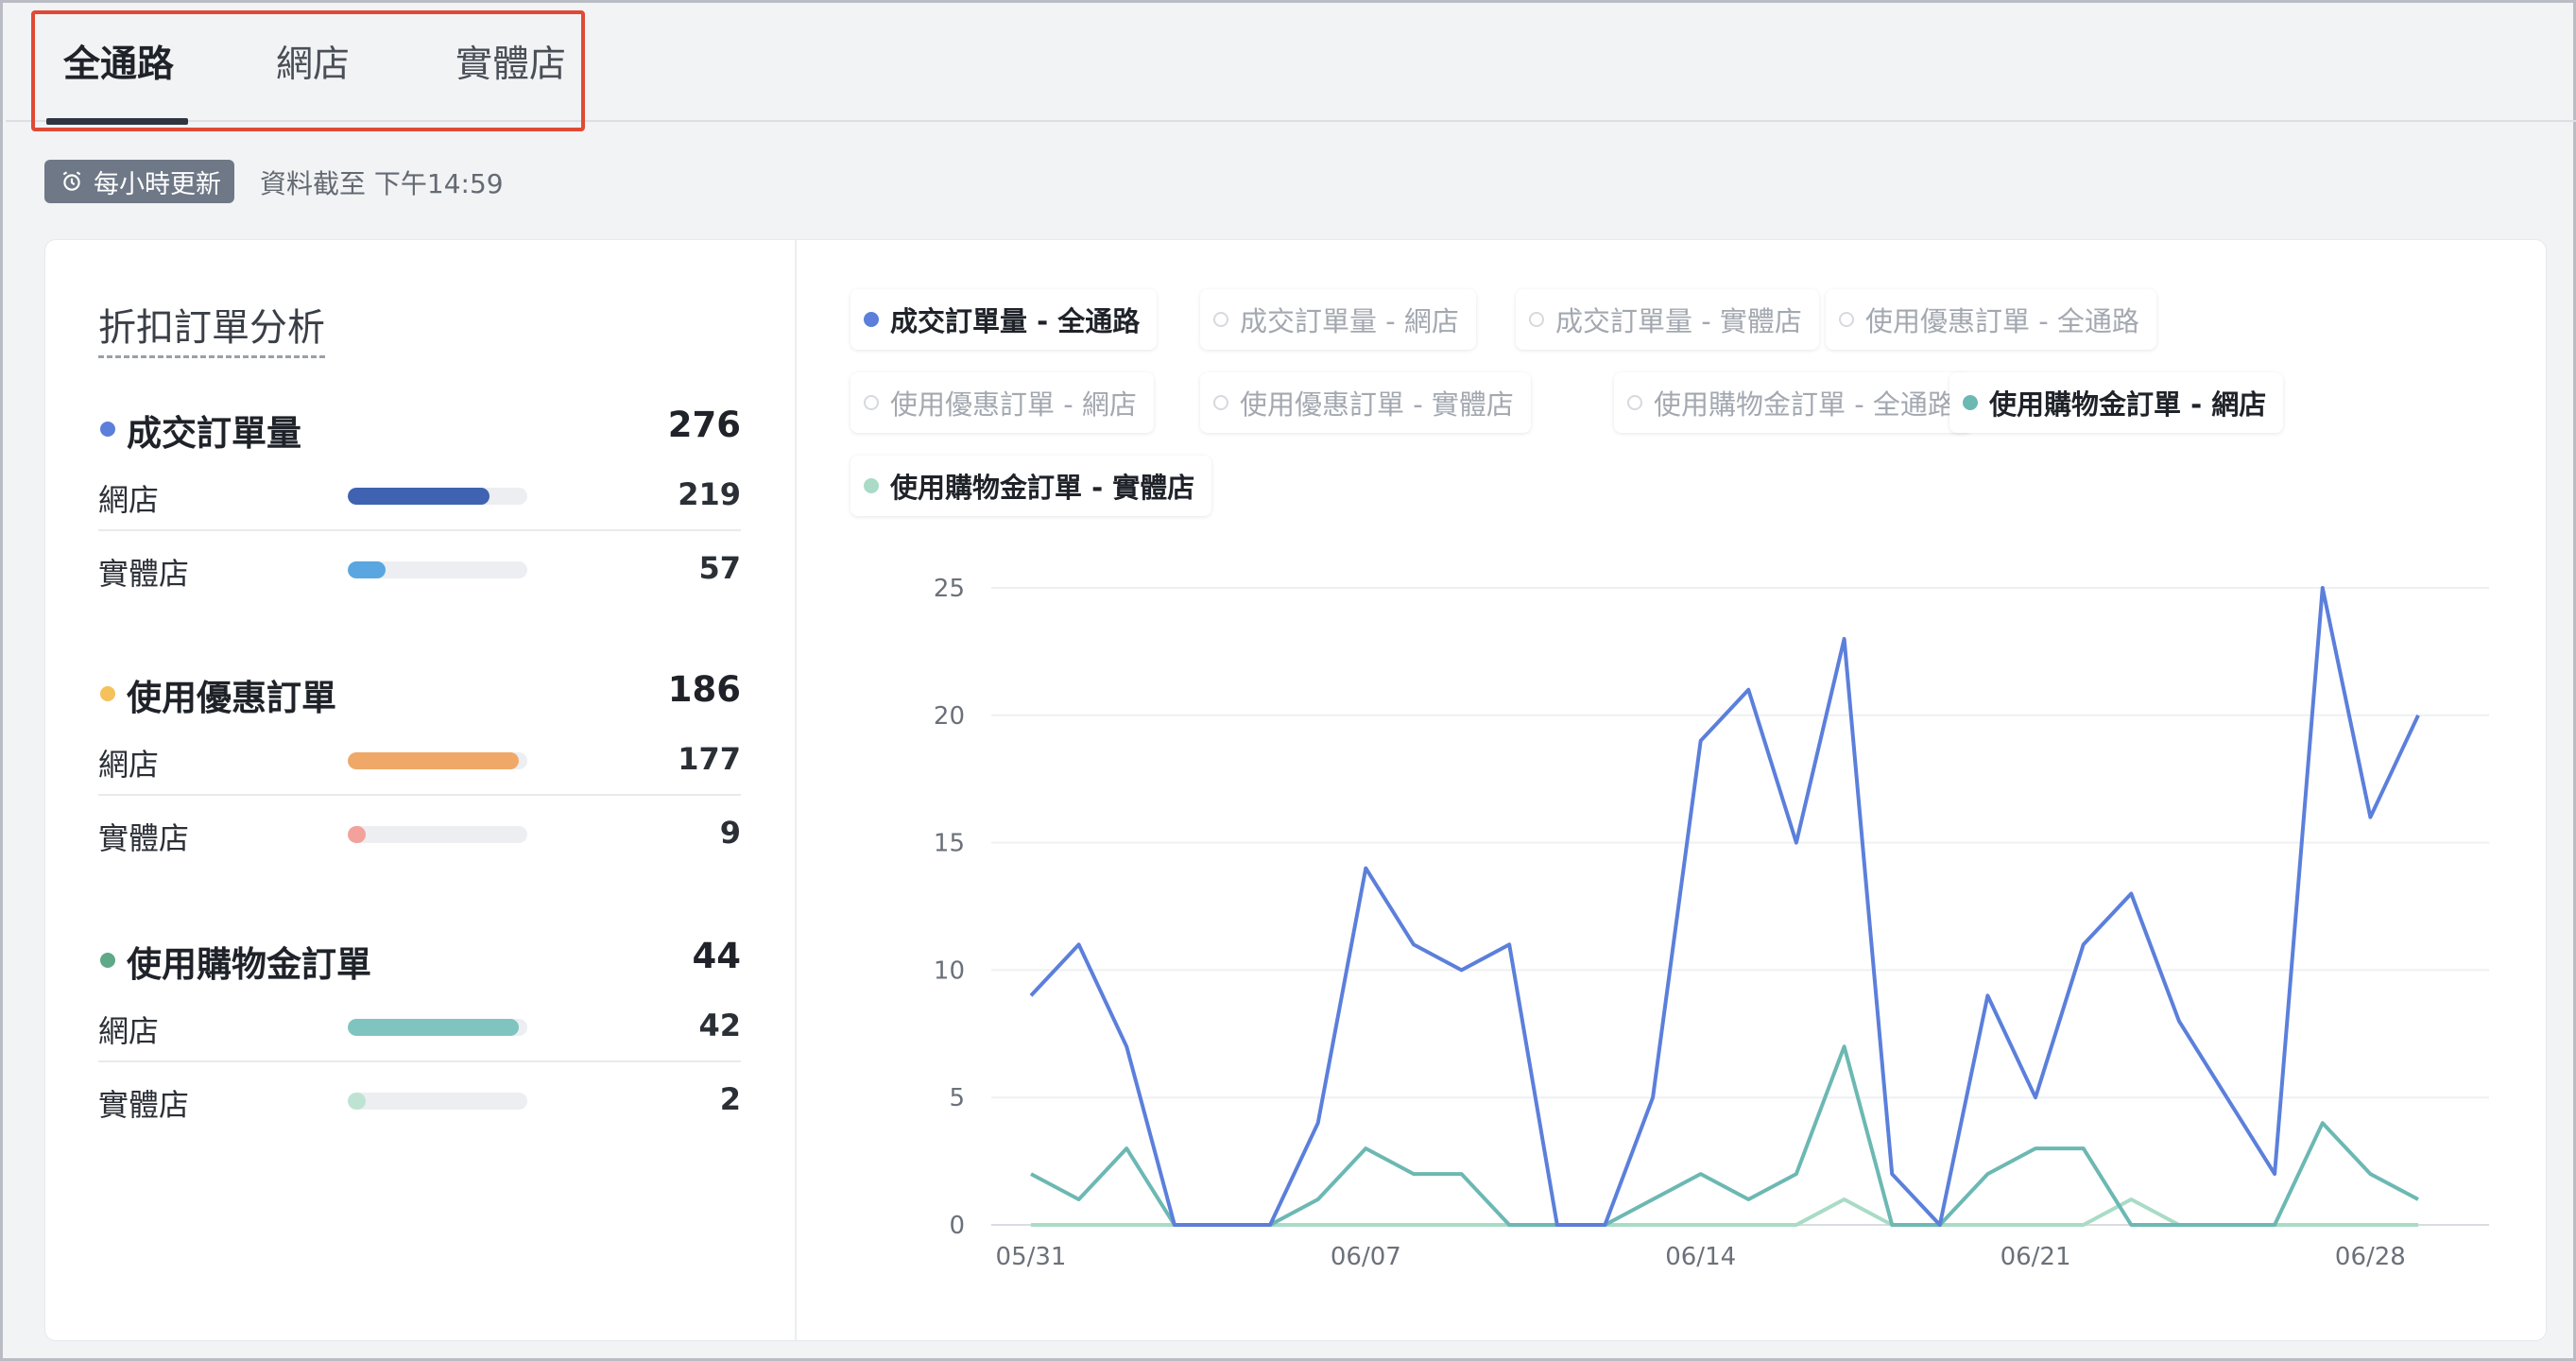 The width and height of the screenshot is (2576, 1361). Describe the element at coordinates (949, 716) in the screenshot. I see `y-tick-label: 20` at that location.